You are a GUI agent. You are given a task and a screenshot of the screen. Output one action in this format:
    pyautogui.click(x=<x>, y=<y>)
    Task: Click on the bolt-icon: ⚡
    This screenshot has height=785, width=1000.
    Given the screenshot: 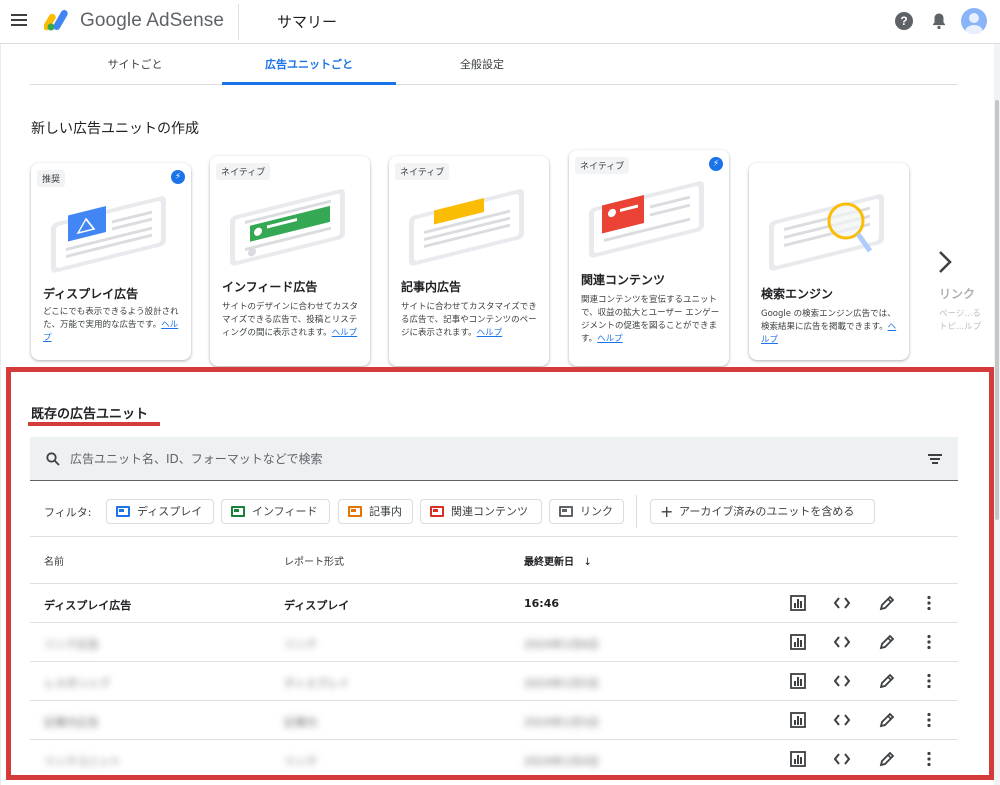 What is the action you would take?
    pyautogui.click(x=178, y=177)
    